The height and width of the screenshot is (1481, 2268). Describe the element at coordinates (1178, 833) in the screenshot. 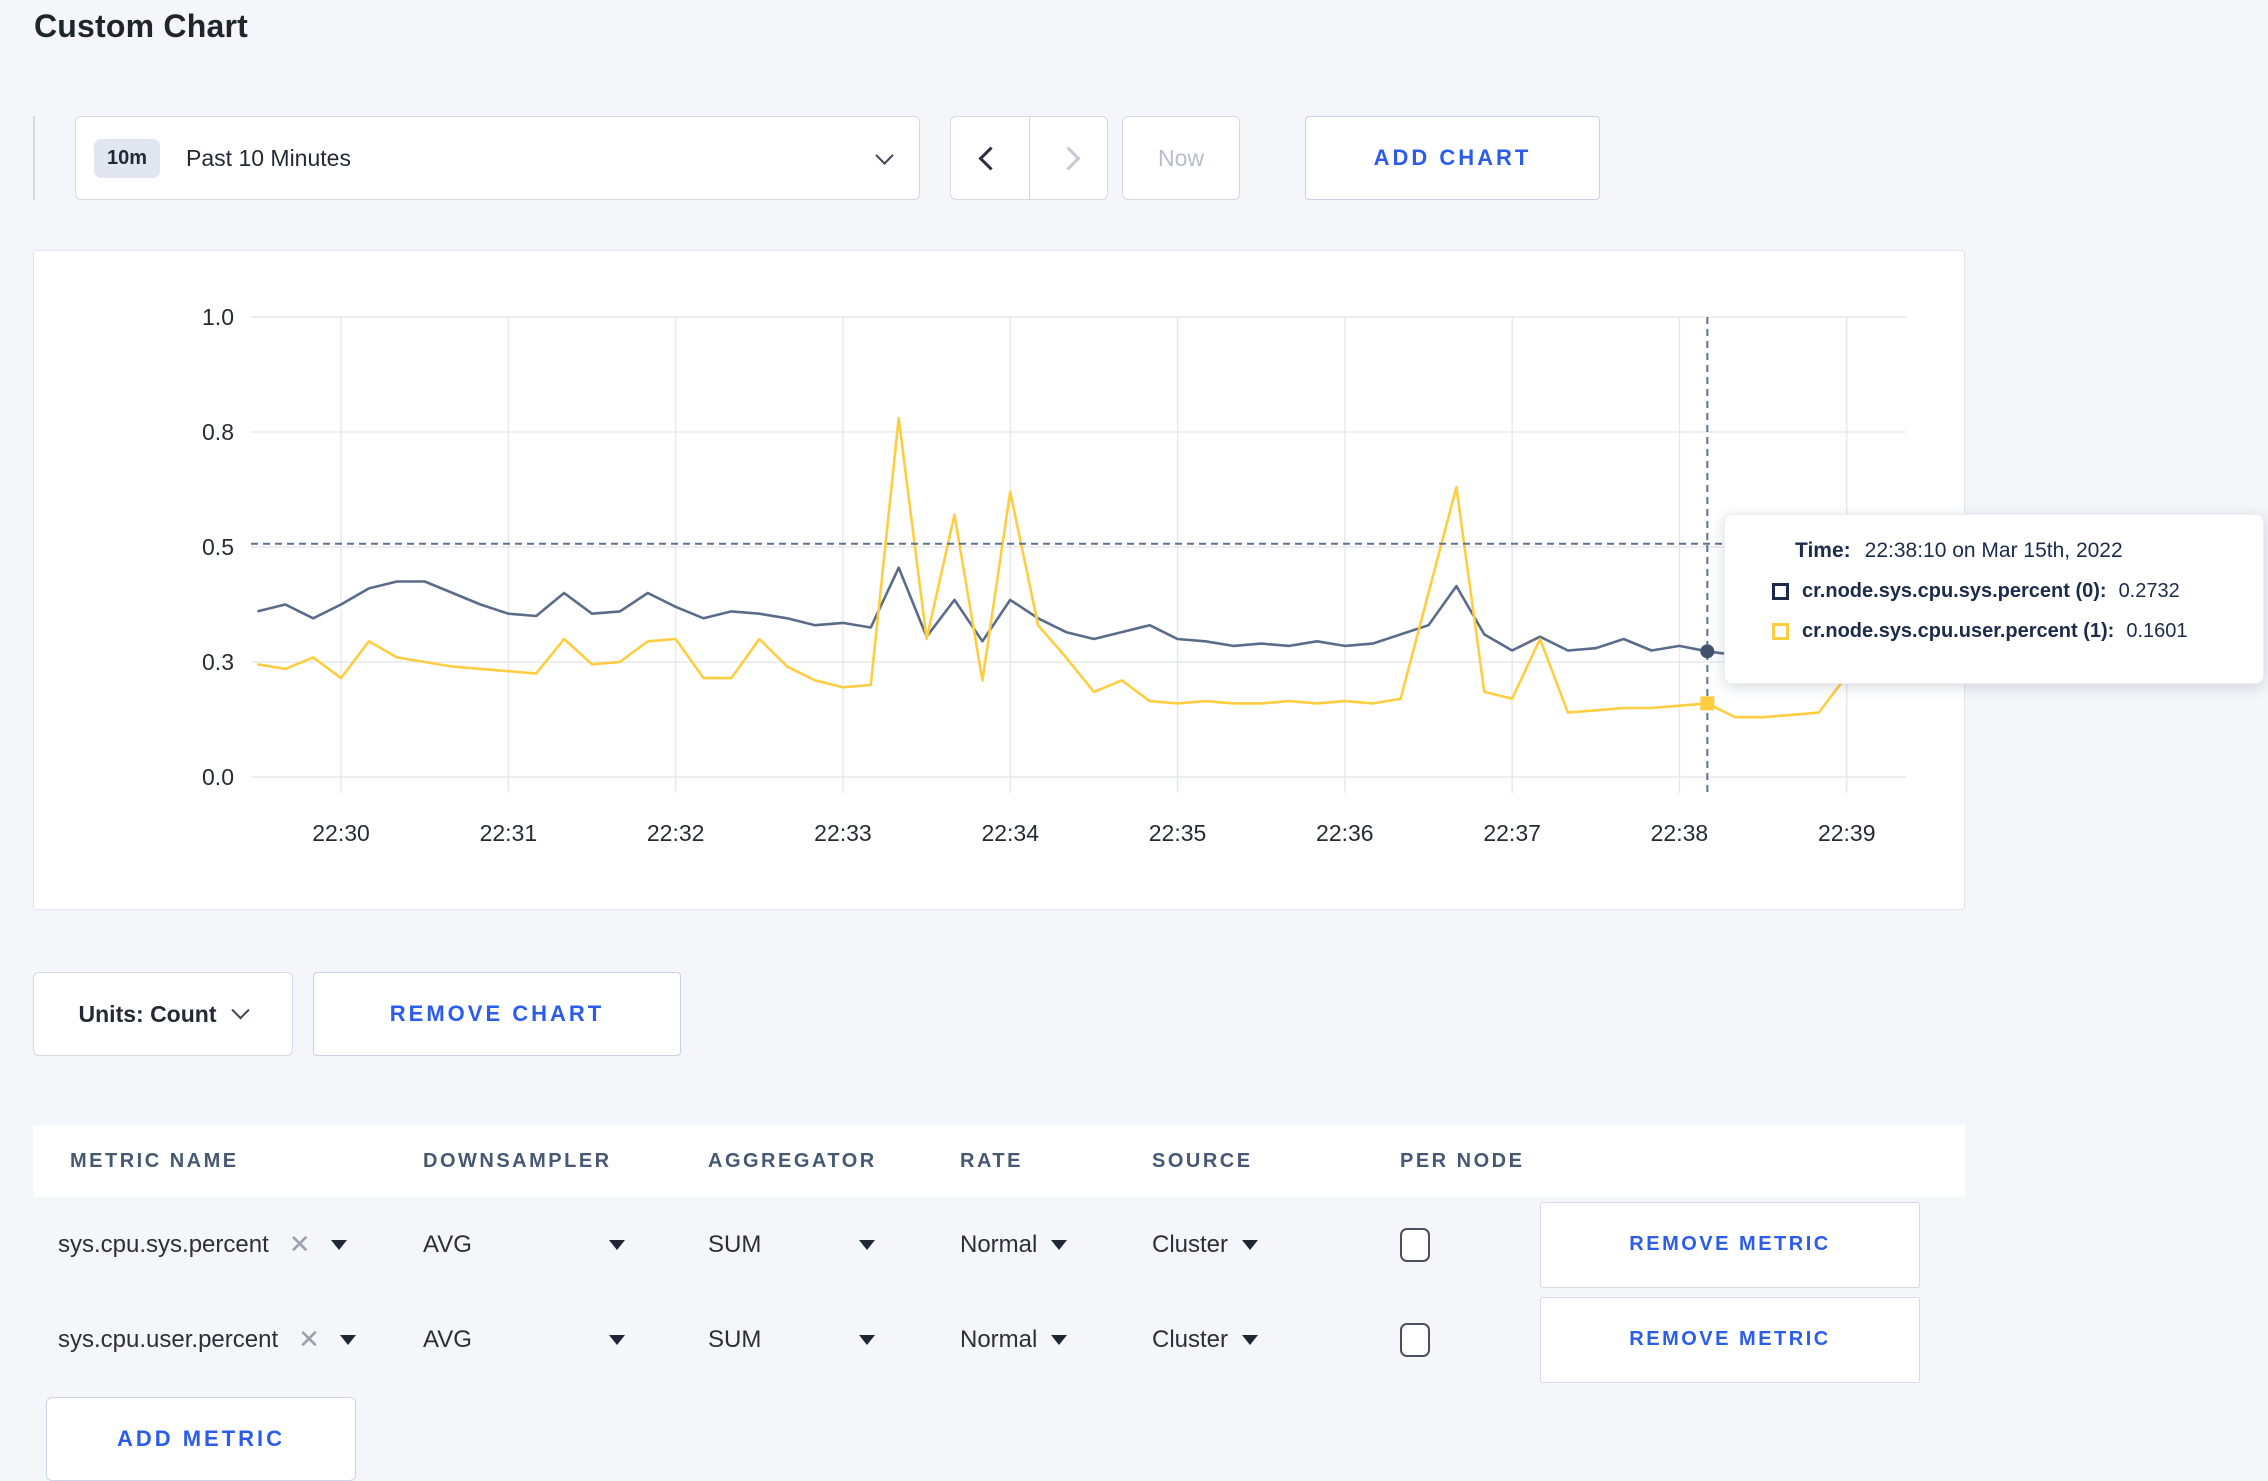

I see `x-axis-tick-label: 22:35` at that location.